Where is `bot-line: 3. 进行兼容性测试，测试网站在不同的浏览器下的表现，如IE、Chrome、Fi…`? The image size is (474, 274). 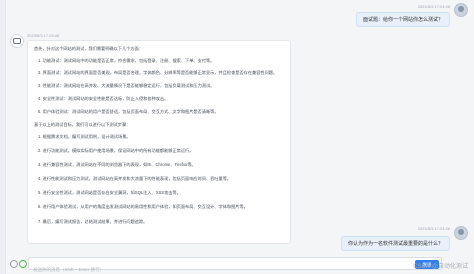 bot-line: 3. 进行兼容性测试，测试网站在不同的浏览器下的表现，如IE、Chrome、Fi… is located at coordinates (117, 164).